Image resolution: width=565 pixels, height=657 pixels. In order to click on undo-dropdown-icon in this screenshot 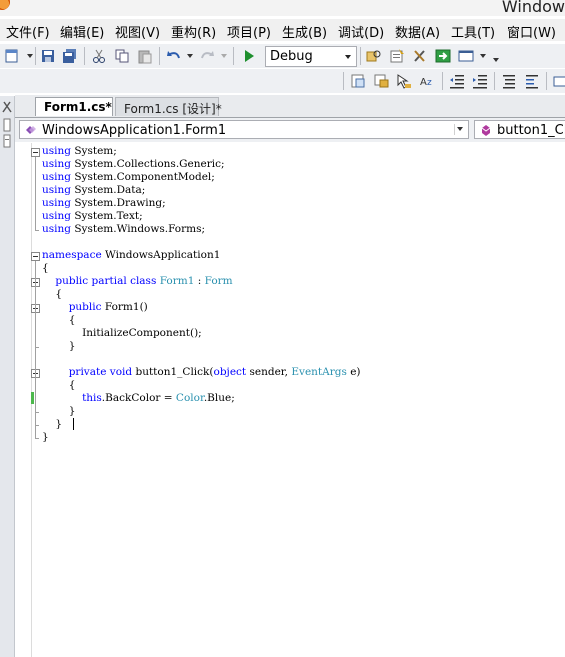, I will do `click(190, 56)`.